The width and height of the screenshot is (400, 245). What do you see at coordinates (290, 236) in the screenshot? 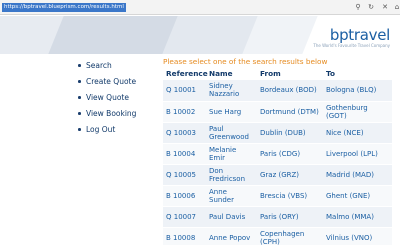
I see `from-cell: Copenhagen (CPH)` at bounding box center [290, 236].